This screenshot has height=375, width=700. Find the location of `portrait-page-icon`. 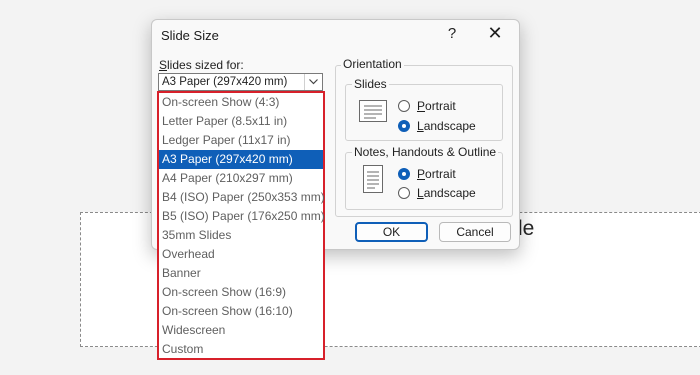

portrait-page-icon is located at coordinates (373, 179).